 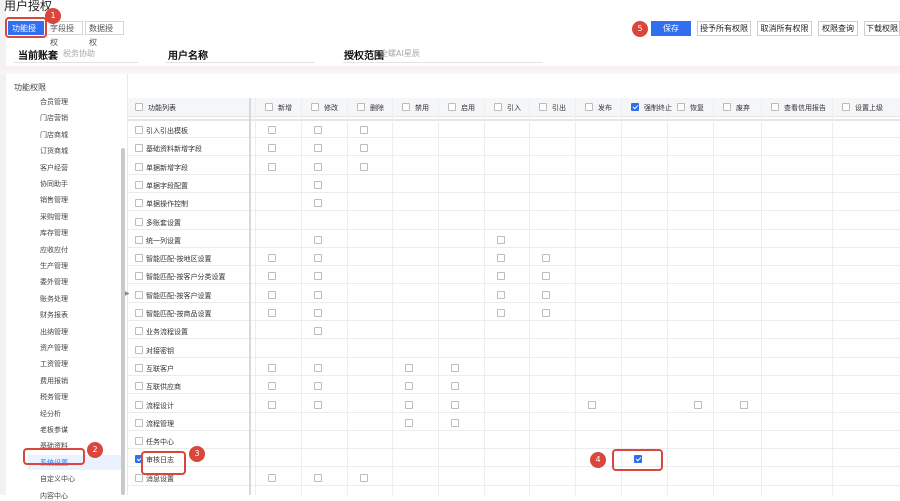 I want to click on sidebar-item: 库存管理, so click(x=54, y=233).